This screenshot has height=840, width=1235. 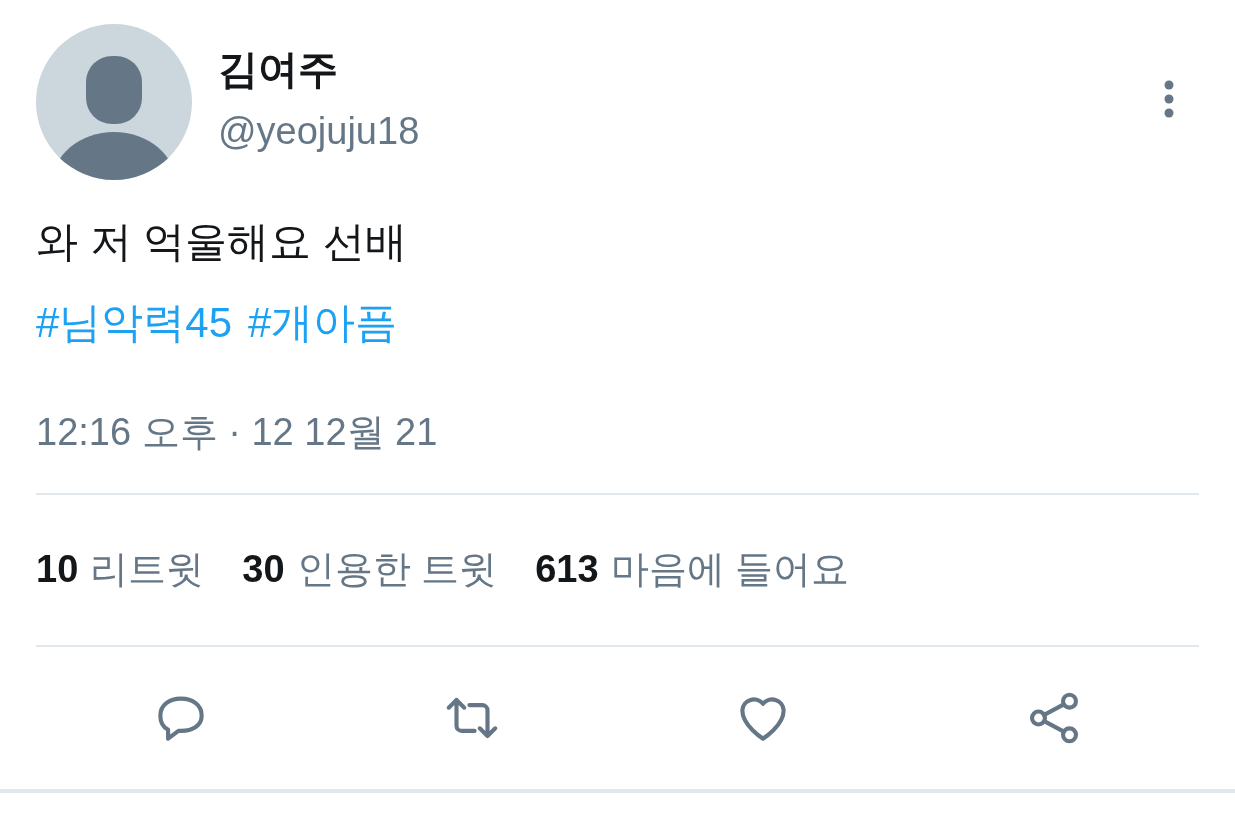 I want to click on stat-count: 613, so click(x=567, y=569).